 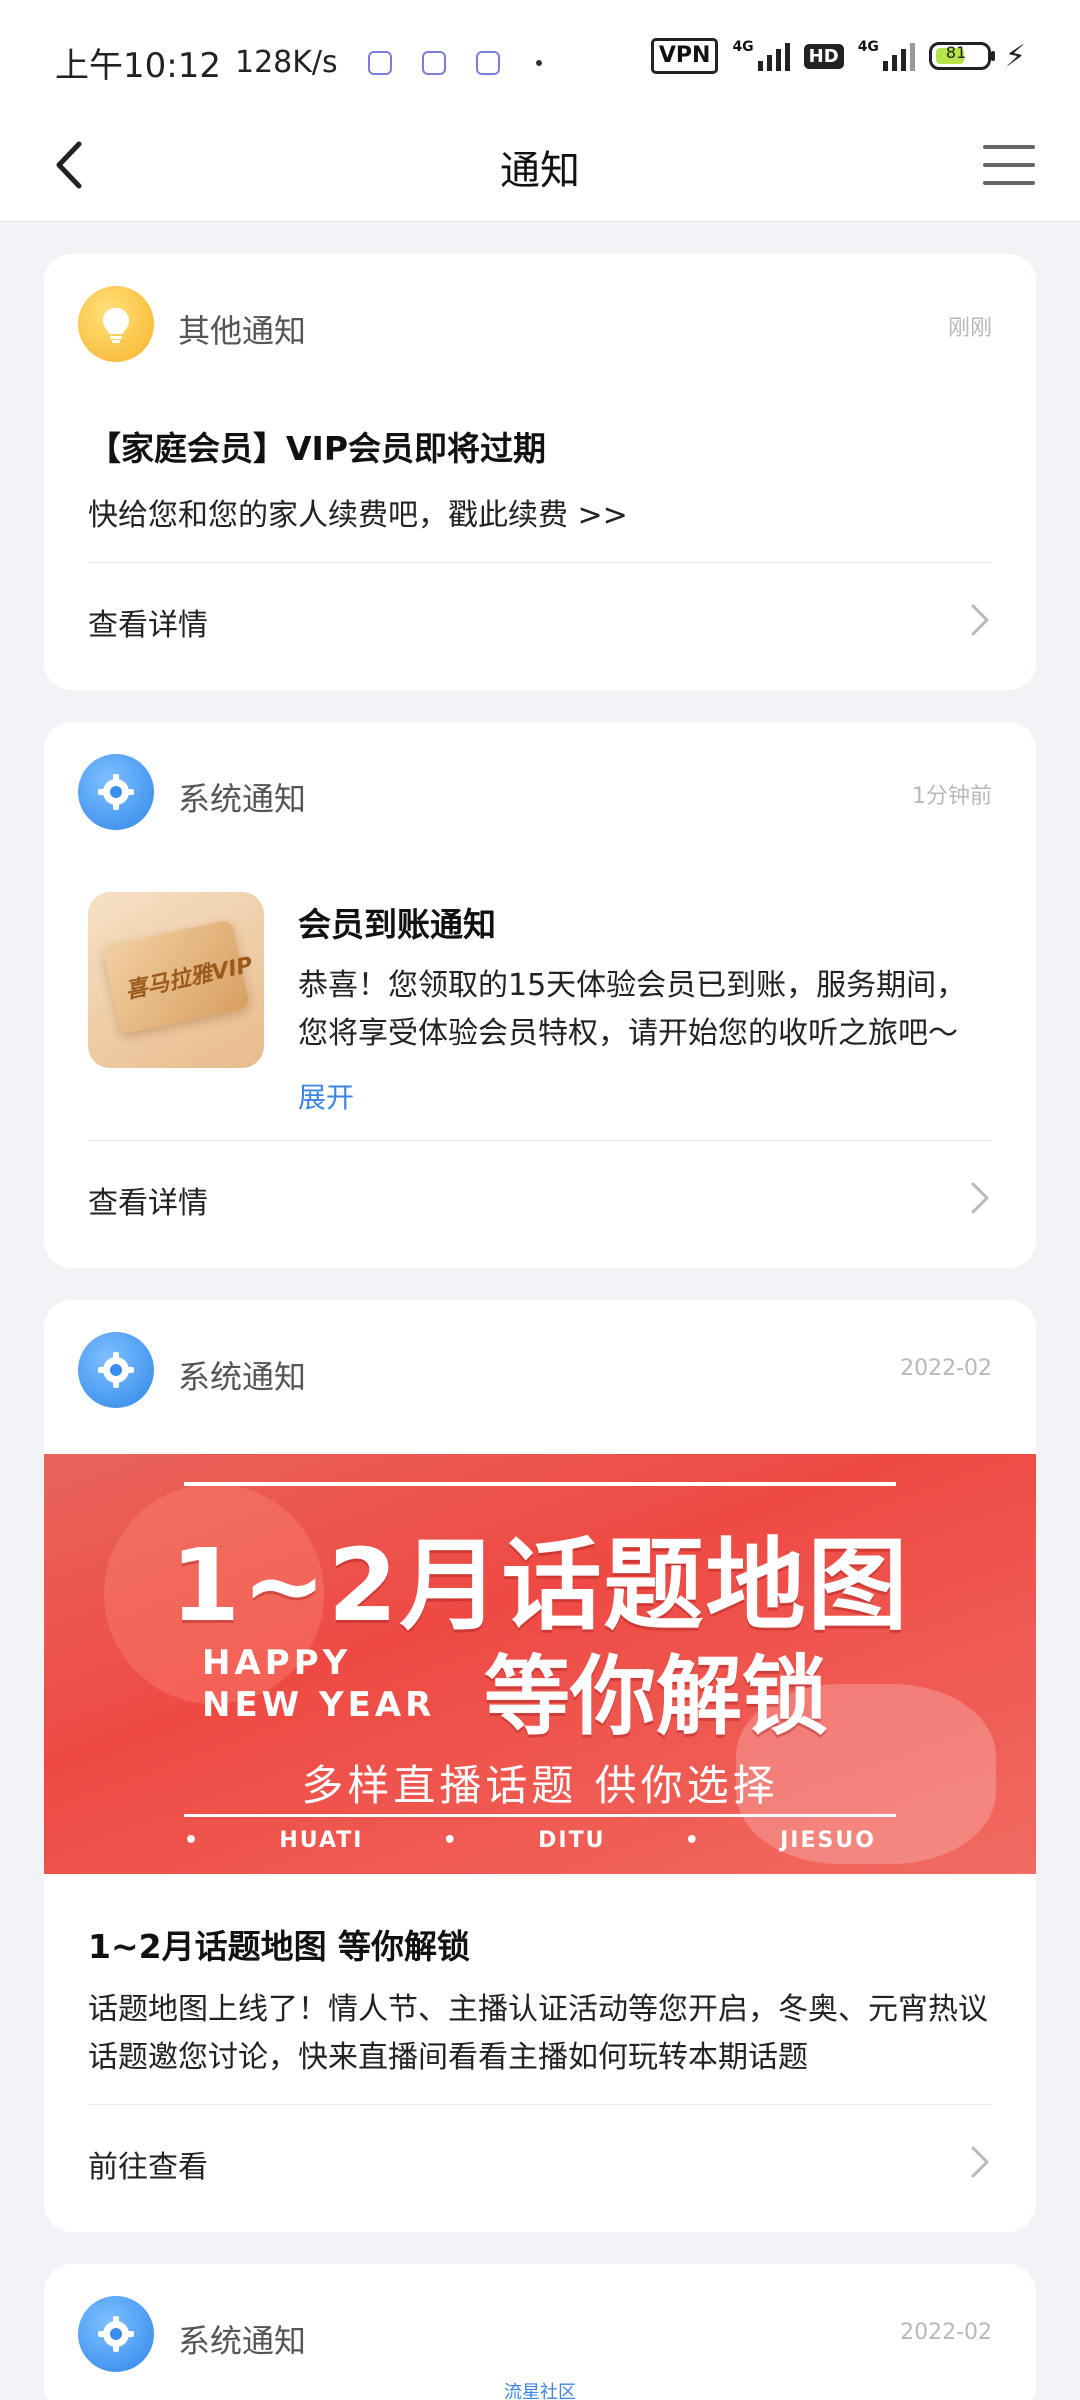 I want to click on notification-time: 刚刚, so click(x=969, y=328).